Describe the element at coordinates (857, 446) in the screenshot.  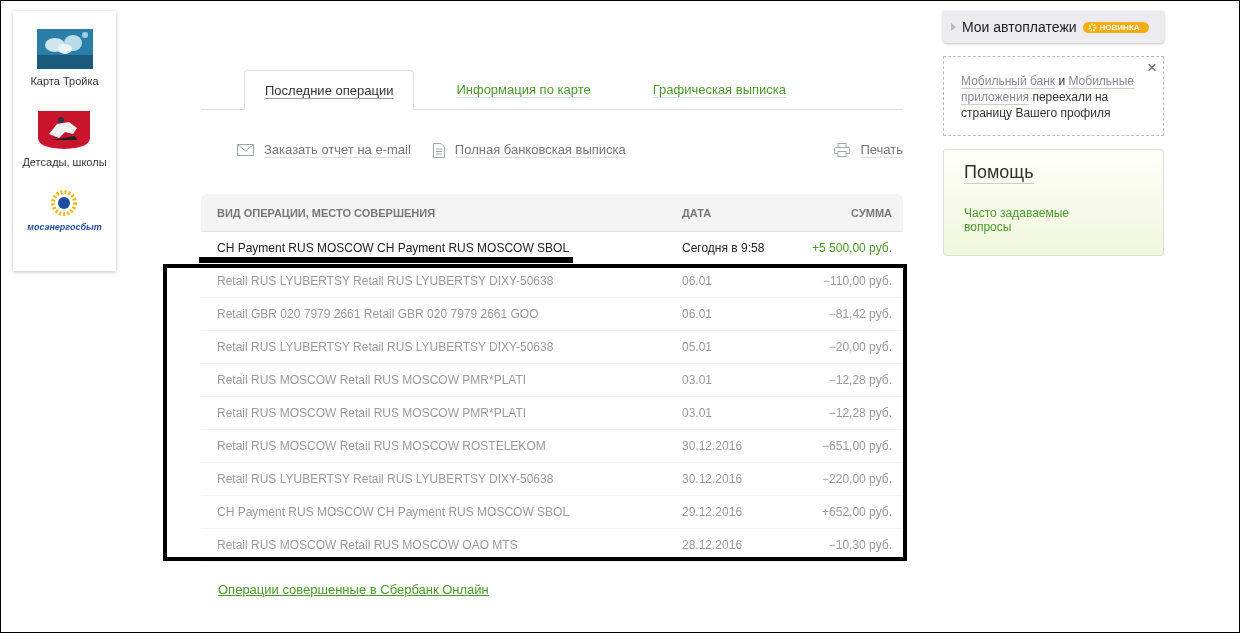
I see `table-cell-text: −651,00 руб.` at that location.